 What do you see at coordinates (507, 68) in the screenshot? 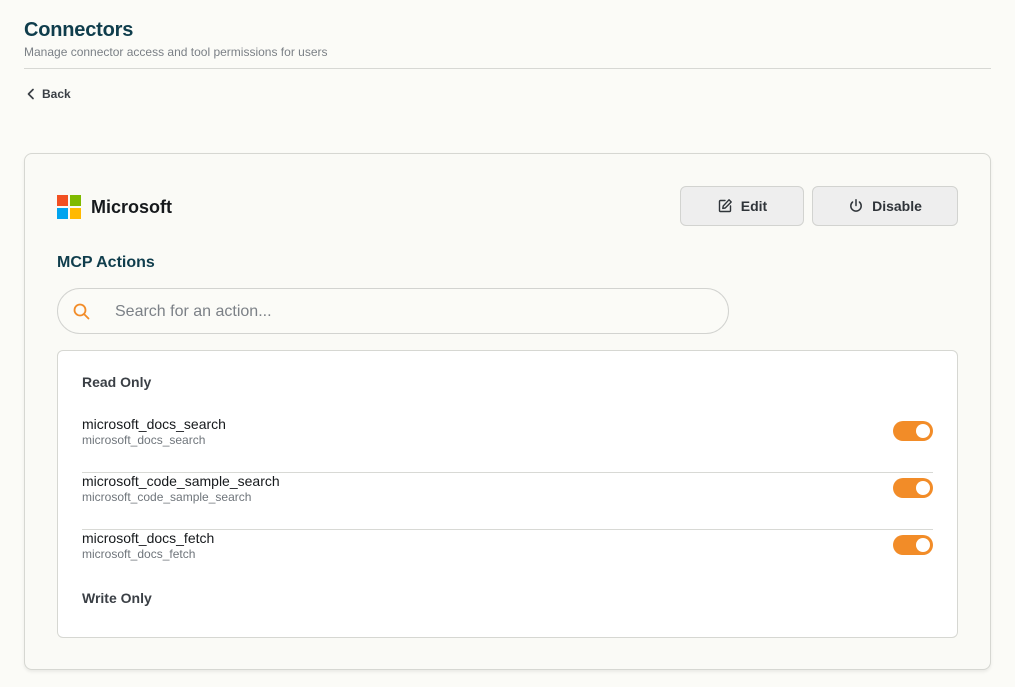
I see `header-divider` at bounding box center [507, 68].